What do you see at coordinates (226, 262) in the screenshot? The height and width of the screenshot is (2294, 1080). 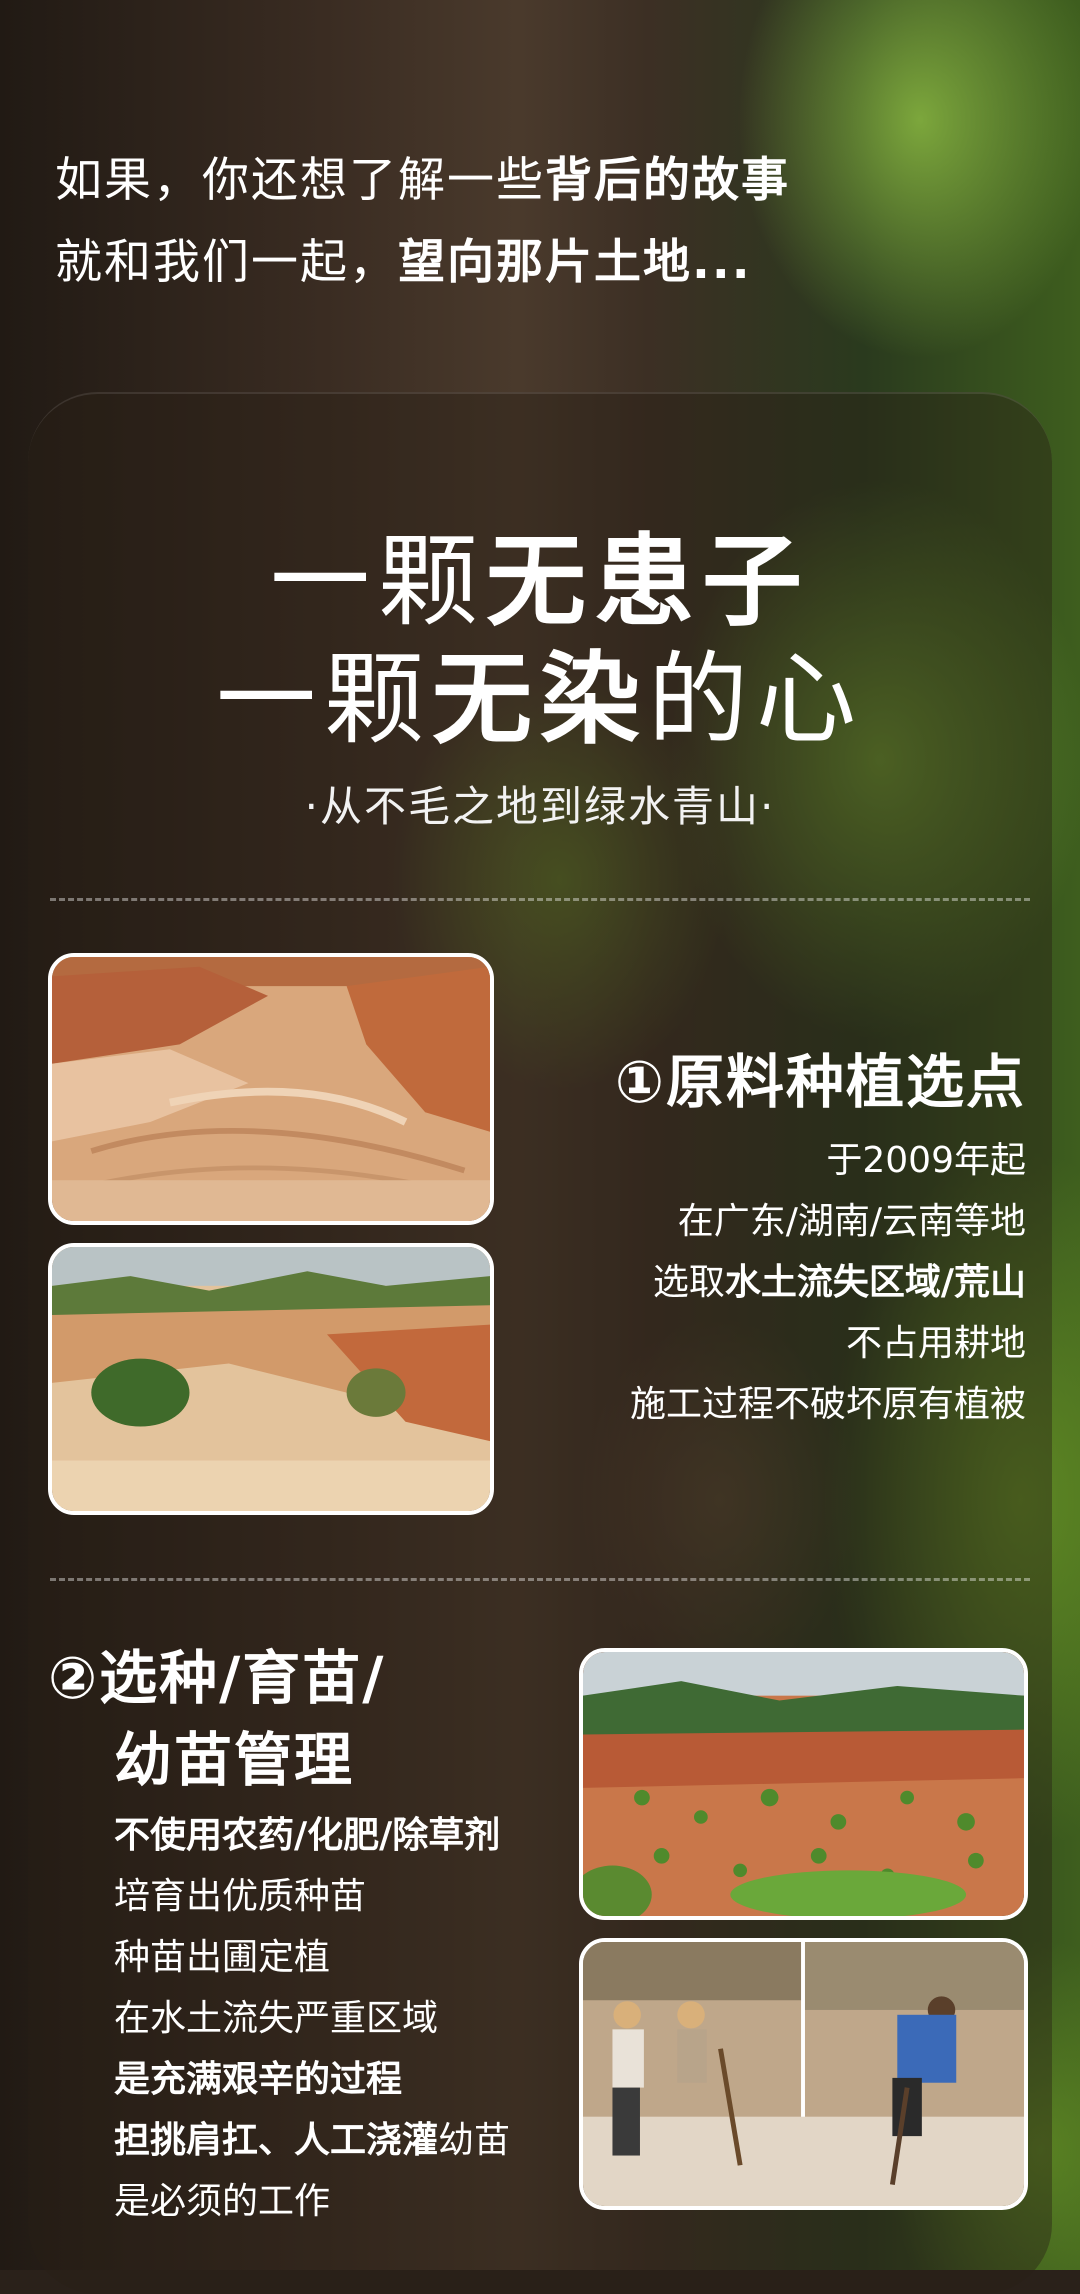 I see `intro-line2: 就和我们一起，` at bounding box center [226, 262].